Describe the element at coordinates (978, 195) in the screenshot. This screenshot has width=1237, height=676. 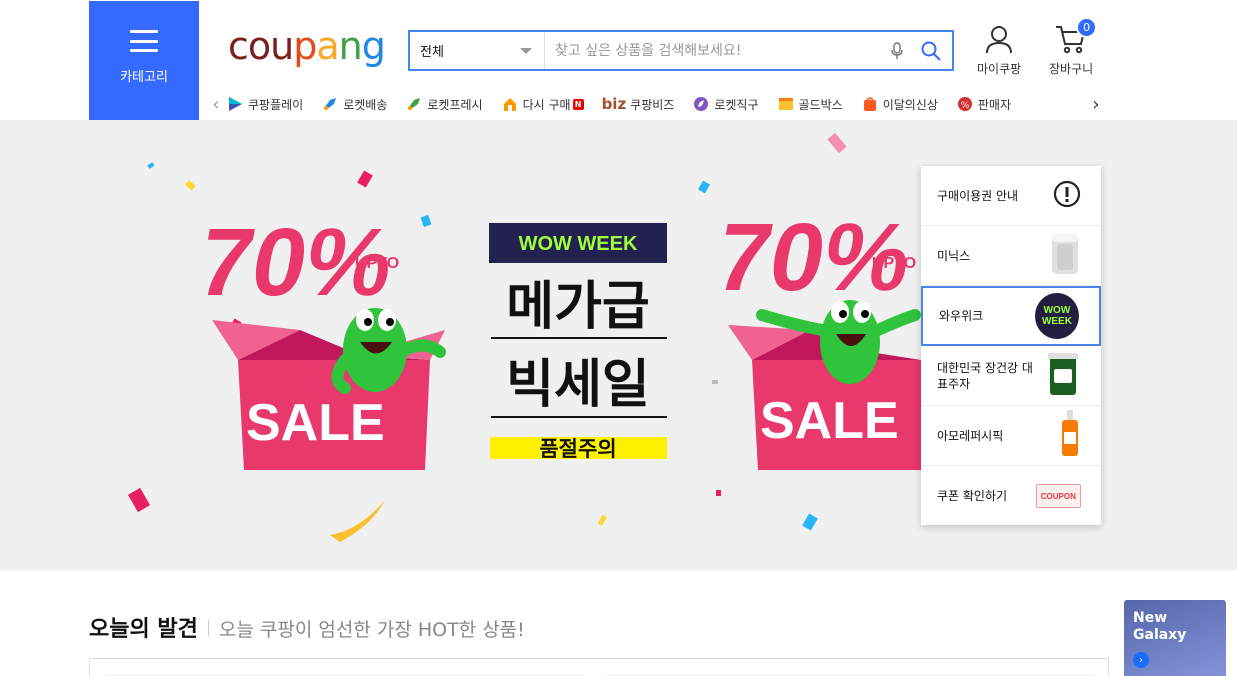
I see `side-panel-label: 구매이용권 안내` at that location.